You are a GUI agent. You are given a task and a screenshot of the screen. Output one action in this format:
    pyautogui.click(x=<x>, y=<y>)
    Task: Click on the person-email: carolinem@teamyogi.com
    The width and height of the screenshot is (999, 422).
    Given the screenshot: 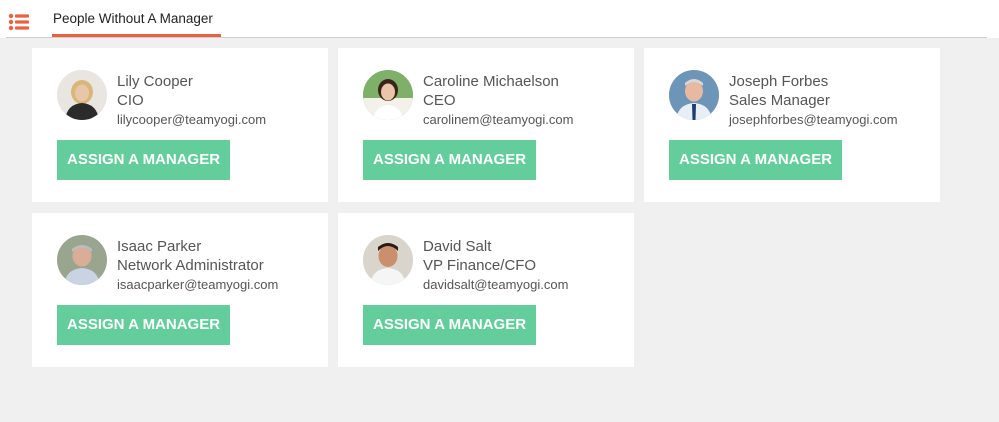 What is the action you would take?
    pyautogui.click(x=498, y=119)
    